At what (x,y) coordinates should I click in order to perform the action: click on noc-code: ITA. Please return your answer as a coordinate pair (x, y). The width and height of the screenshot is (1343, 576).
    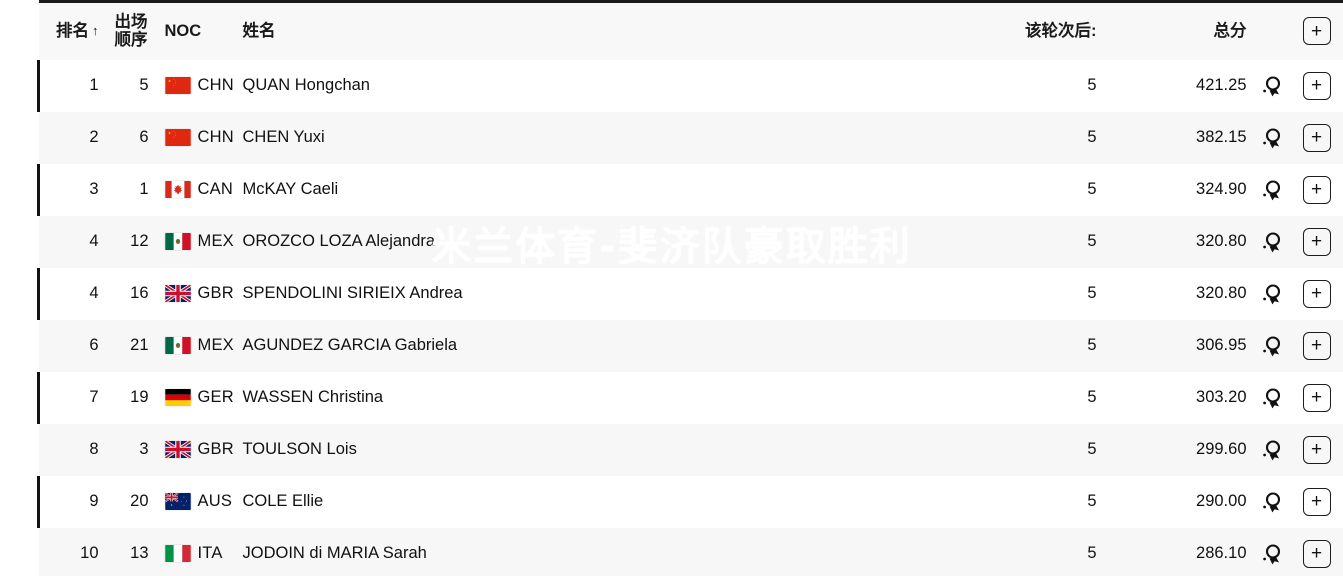
    Looking at the image, I should click on (210, 553).